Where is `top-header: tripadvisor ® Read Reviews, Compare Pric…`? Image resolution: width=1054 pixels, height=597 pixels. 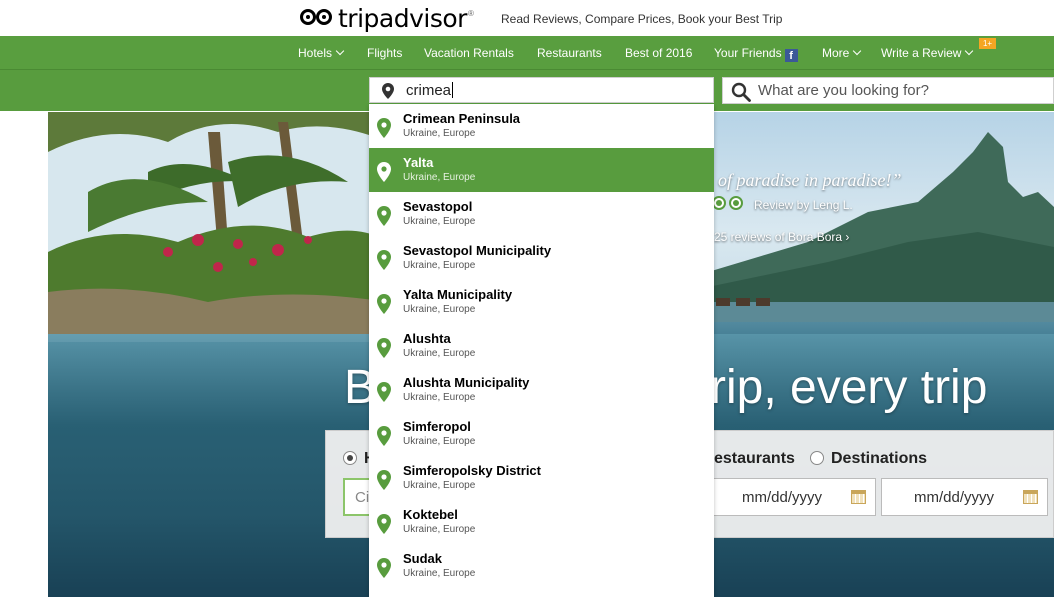
top-header: tripadvisor ® Read Reviews, Compare Pric… is located at coordinates (527, 18).